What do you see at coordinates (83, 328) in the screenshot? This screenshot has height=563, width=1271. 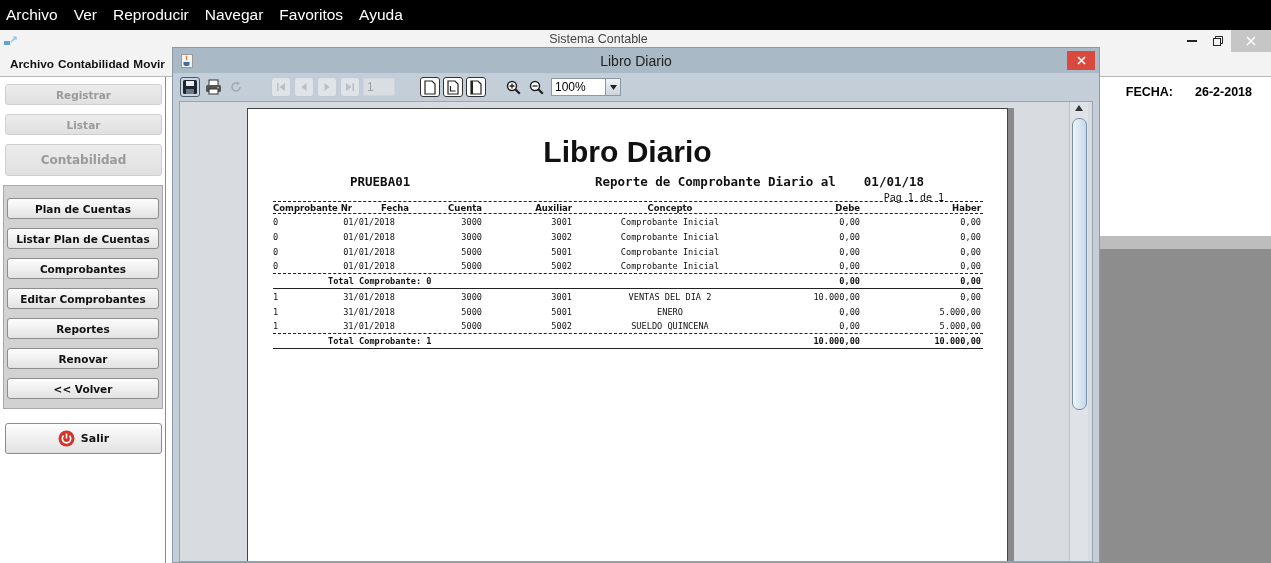 I see `sidebar-button: Reportes` at bounding box center [83, 328].